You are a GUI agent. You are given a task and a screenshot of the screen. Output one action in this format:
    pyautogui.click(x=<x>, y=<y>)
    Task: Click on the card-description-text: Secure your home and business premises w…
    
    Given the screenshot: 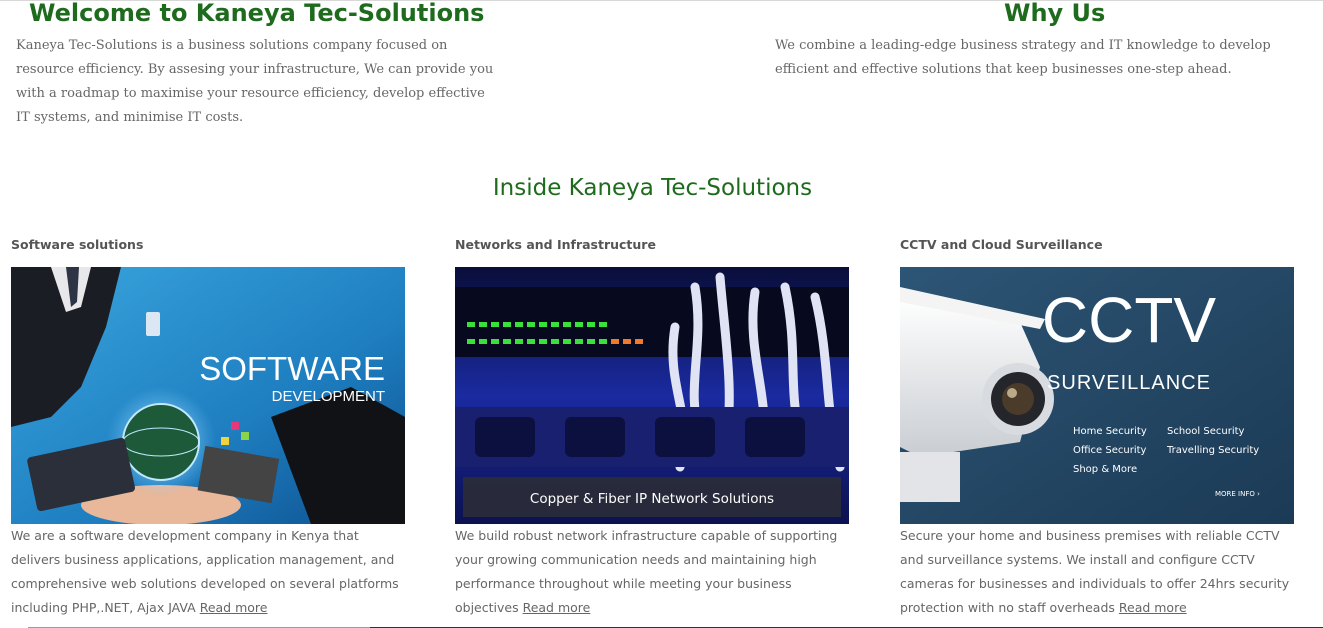 What is the action you would take?
    pyautogui.click(x=1095, y=571)
    